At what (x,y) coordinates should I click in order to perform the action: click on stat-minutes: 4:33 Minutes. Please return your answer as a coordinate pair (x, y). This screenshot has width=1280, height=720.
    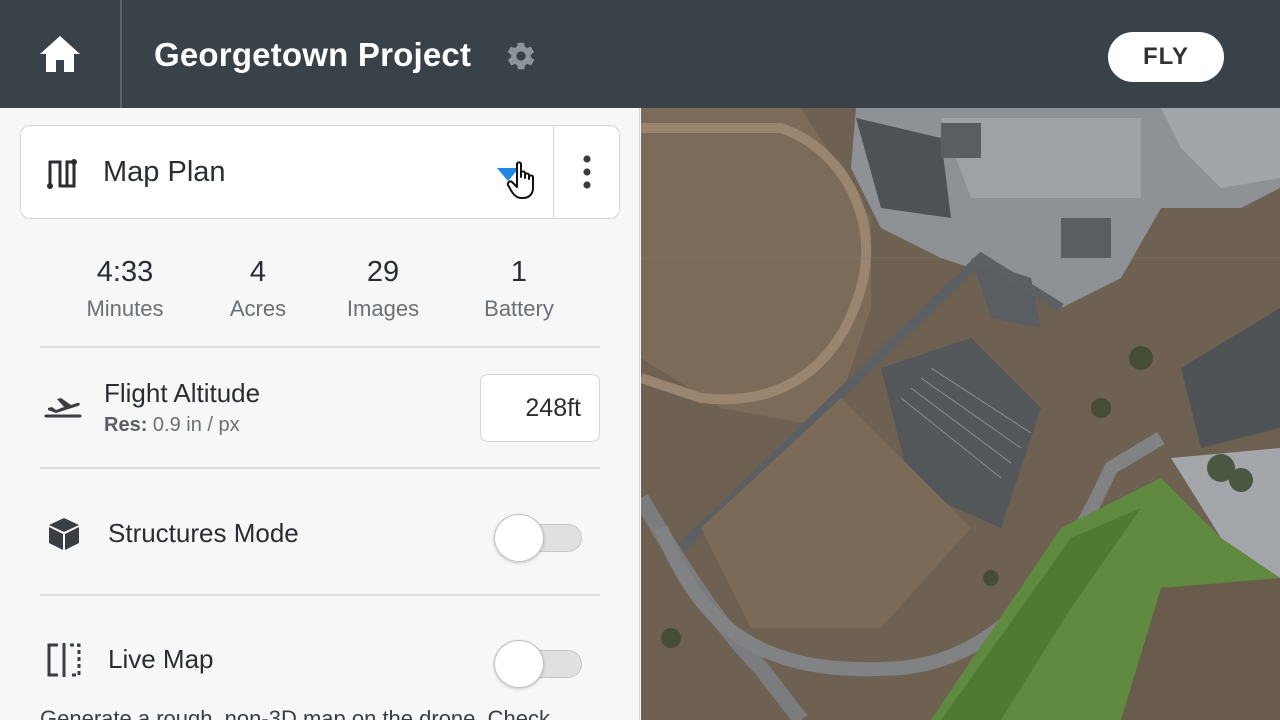
    Looking at the image, I should click on (125, 286).